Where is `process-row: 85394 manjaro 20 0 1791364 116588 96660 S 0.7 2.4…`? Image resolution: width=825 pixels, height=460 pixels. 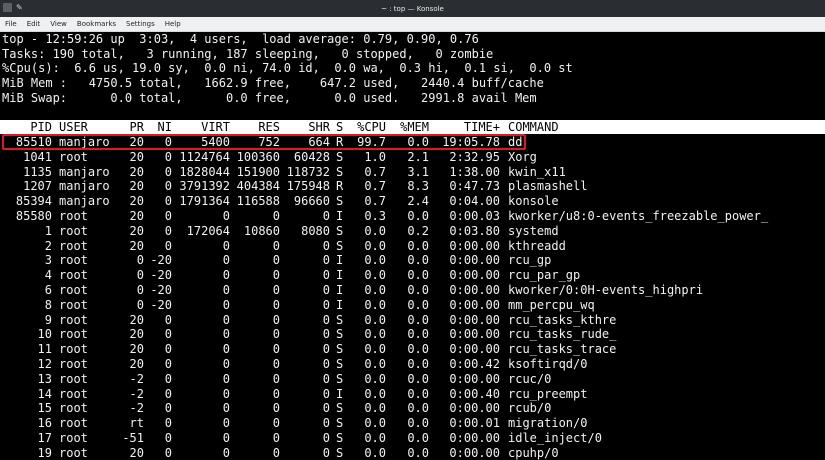
process-row: 85394 manjaro 20 0 1791364 116588 96660 S 0.7 2.4… is located at coordinates (412, 201).